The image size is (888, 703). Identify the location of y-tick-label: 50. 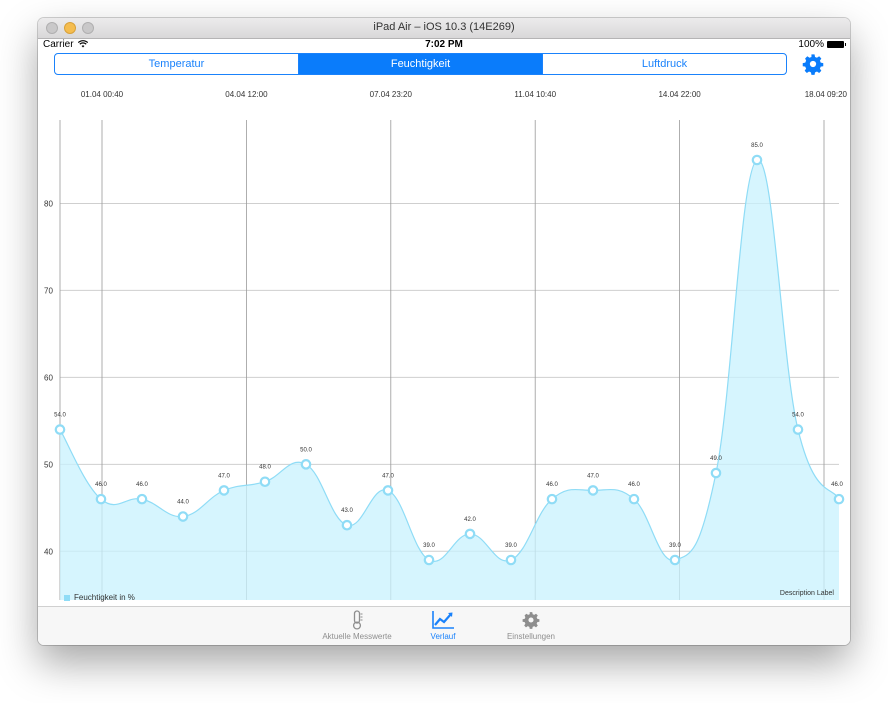
(48, 464).